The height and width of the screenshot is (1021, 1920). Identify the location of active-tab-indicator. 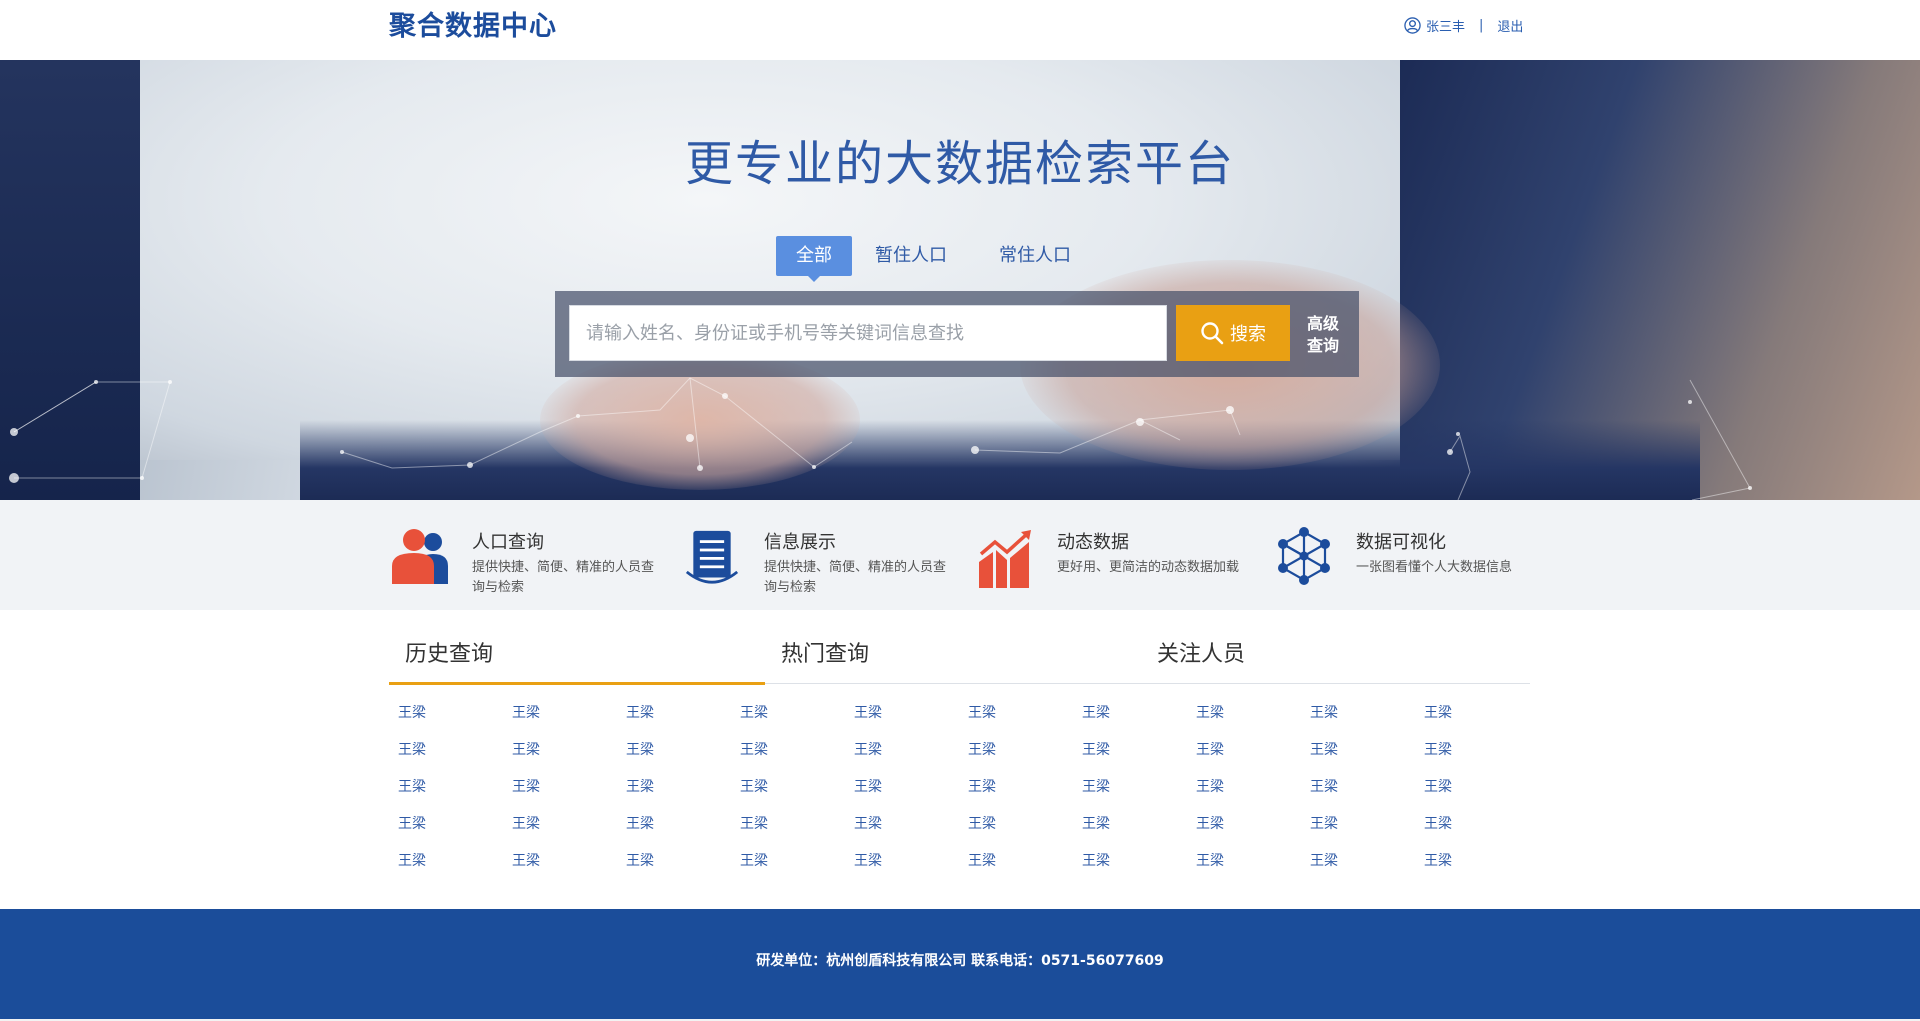
(577, 683).